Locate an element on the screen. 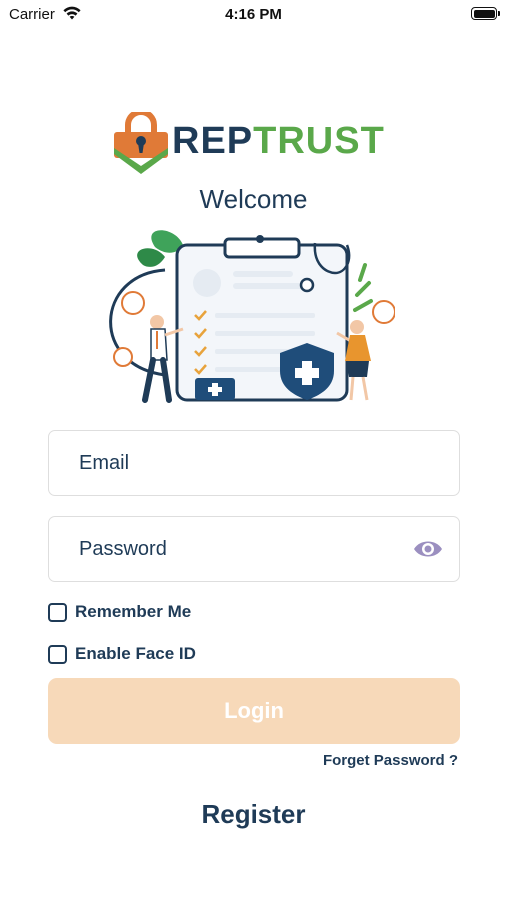 The width and height of the screenshot is (507, 900). enable-face-id-option: Enable Face ID is located at coordinates (122, 654).